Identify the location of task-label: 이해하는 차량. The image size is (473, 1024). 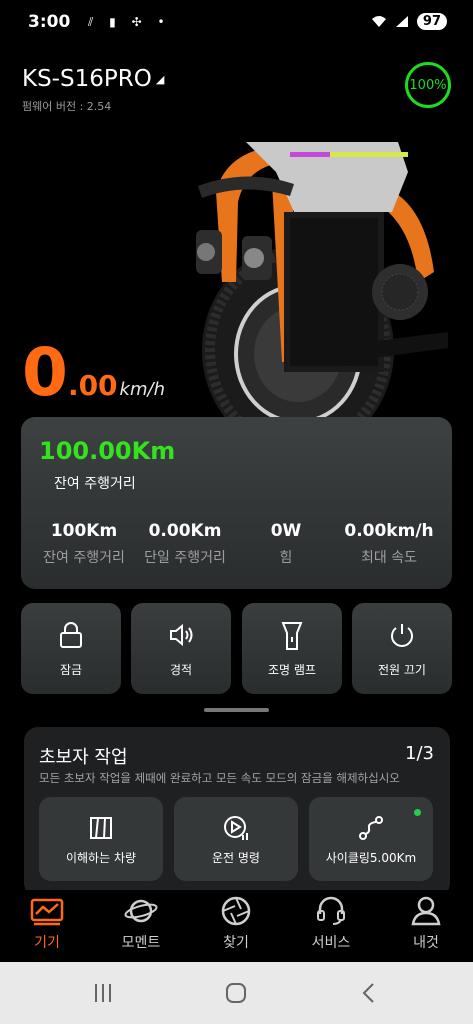
(101, 858).